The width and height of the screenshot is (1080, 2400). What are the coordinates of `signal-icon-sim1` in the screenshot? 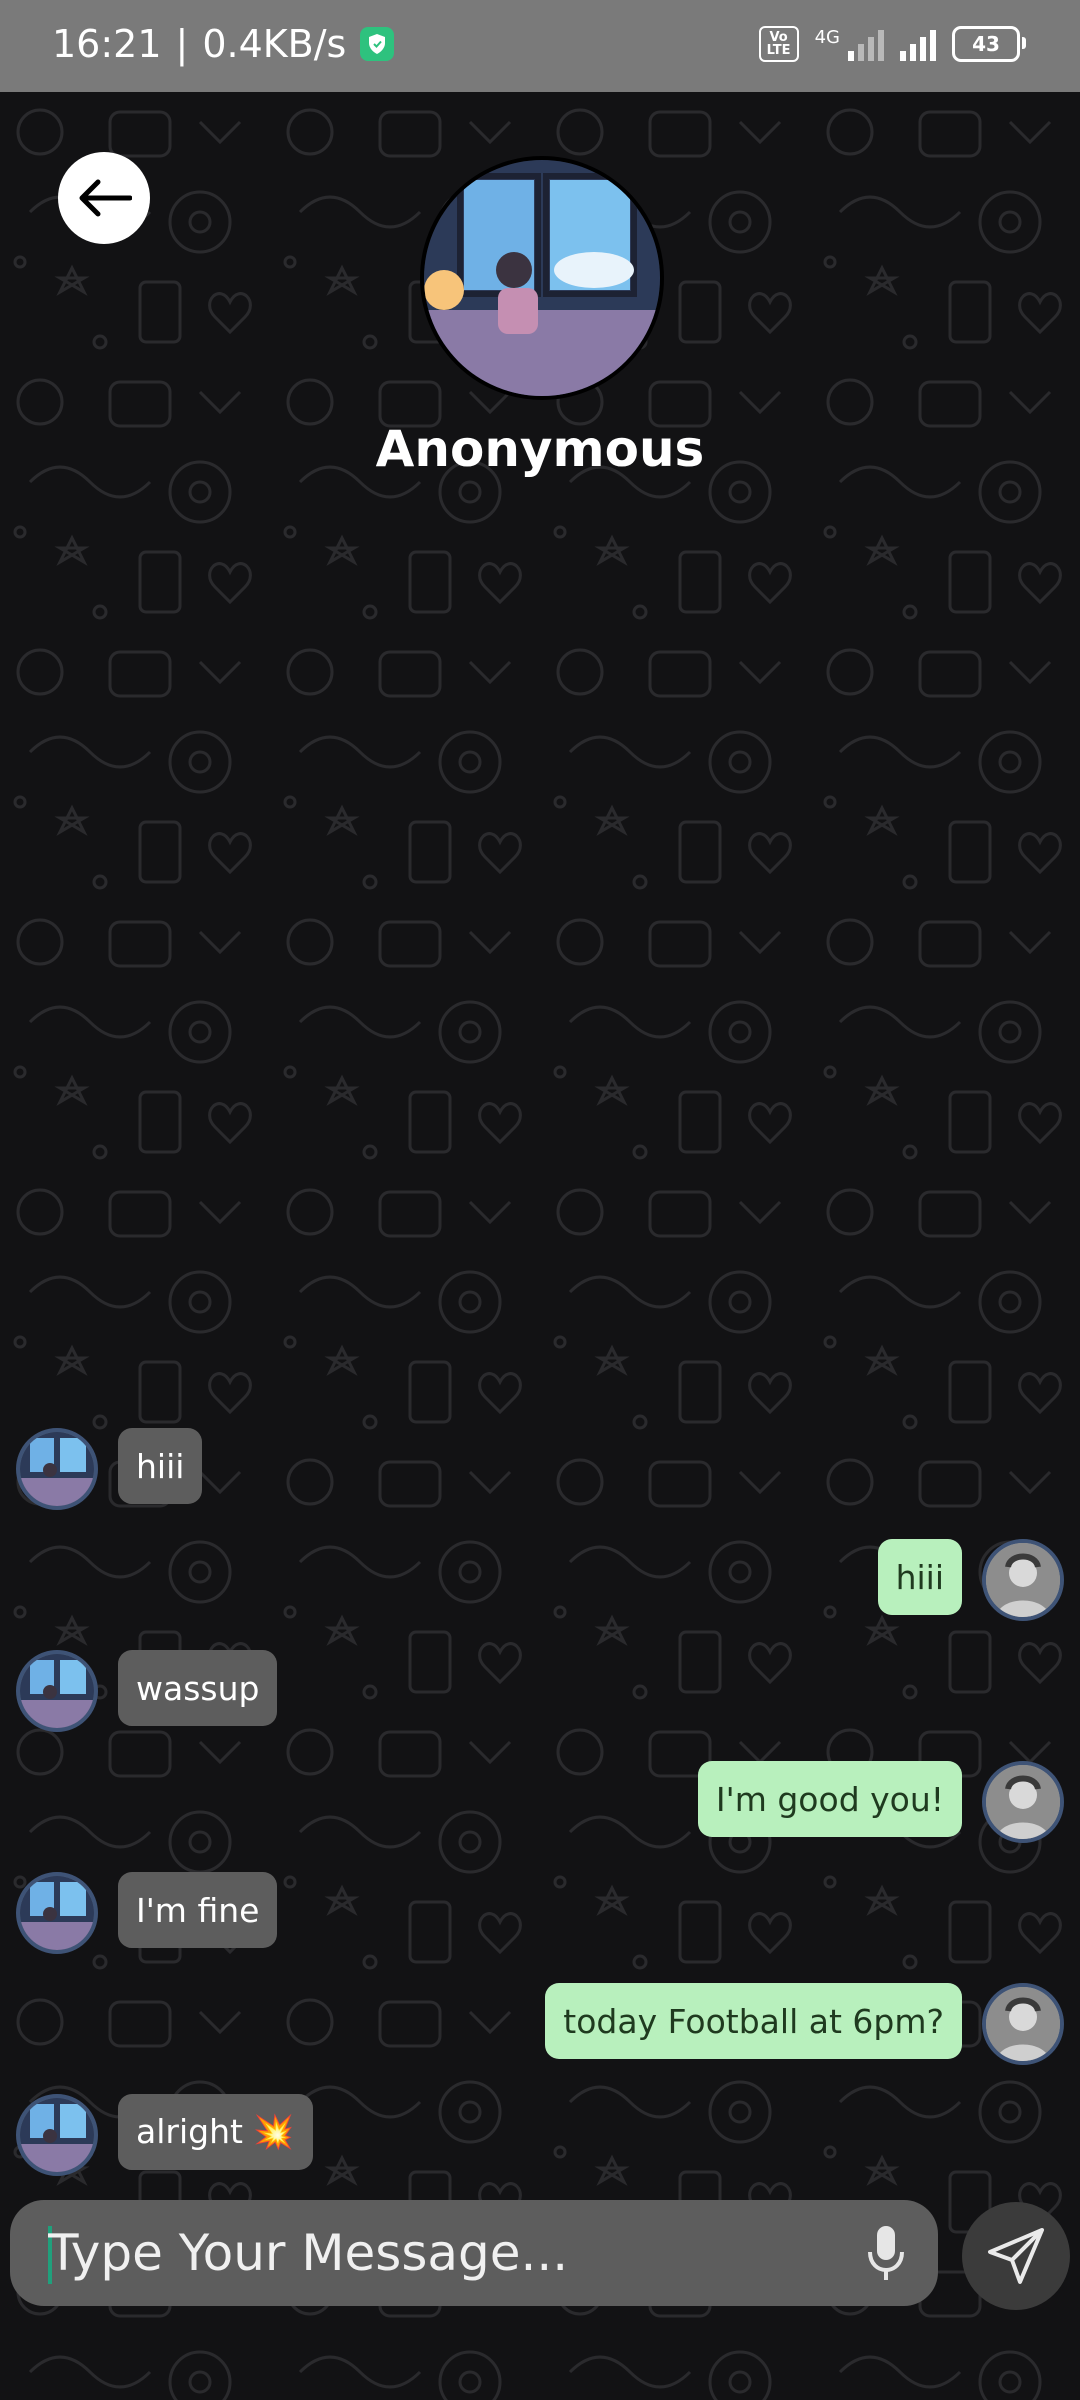 It's located at (866, 44).